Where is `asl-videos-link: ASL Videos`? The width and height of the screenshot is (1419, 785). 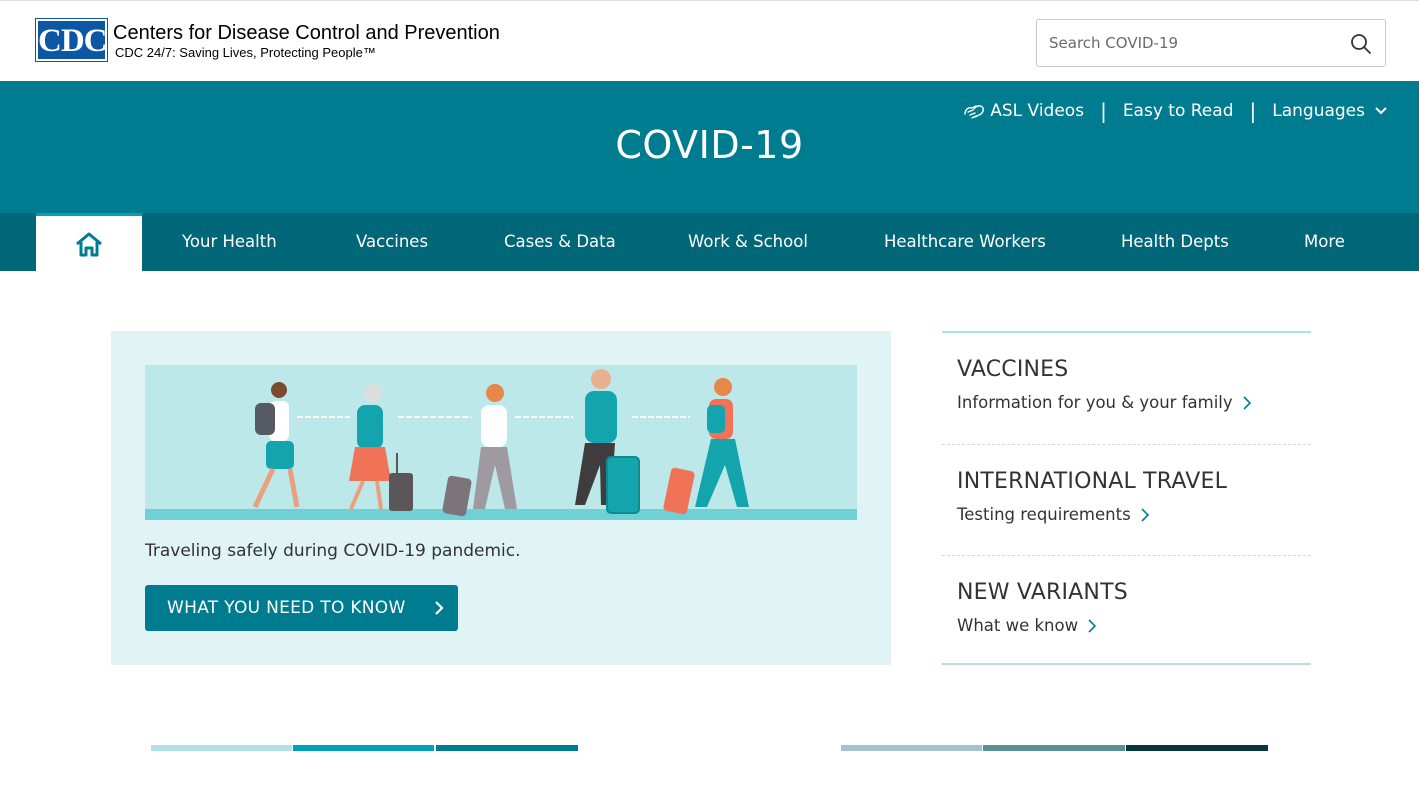 asl-videos-link: ASL Videos is located at coordinates (1023, 111).